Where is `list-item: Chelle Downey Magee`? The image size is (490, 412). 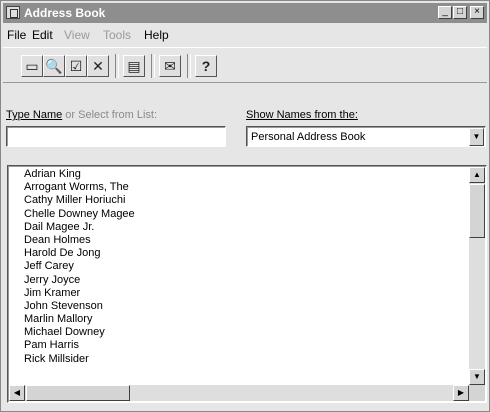 list-item: Chelle Downey Magee is located at coordinates (79, 214).